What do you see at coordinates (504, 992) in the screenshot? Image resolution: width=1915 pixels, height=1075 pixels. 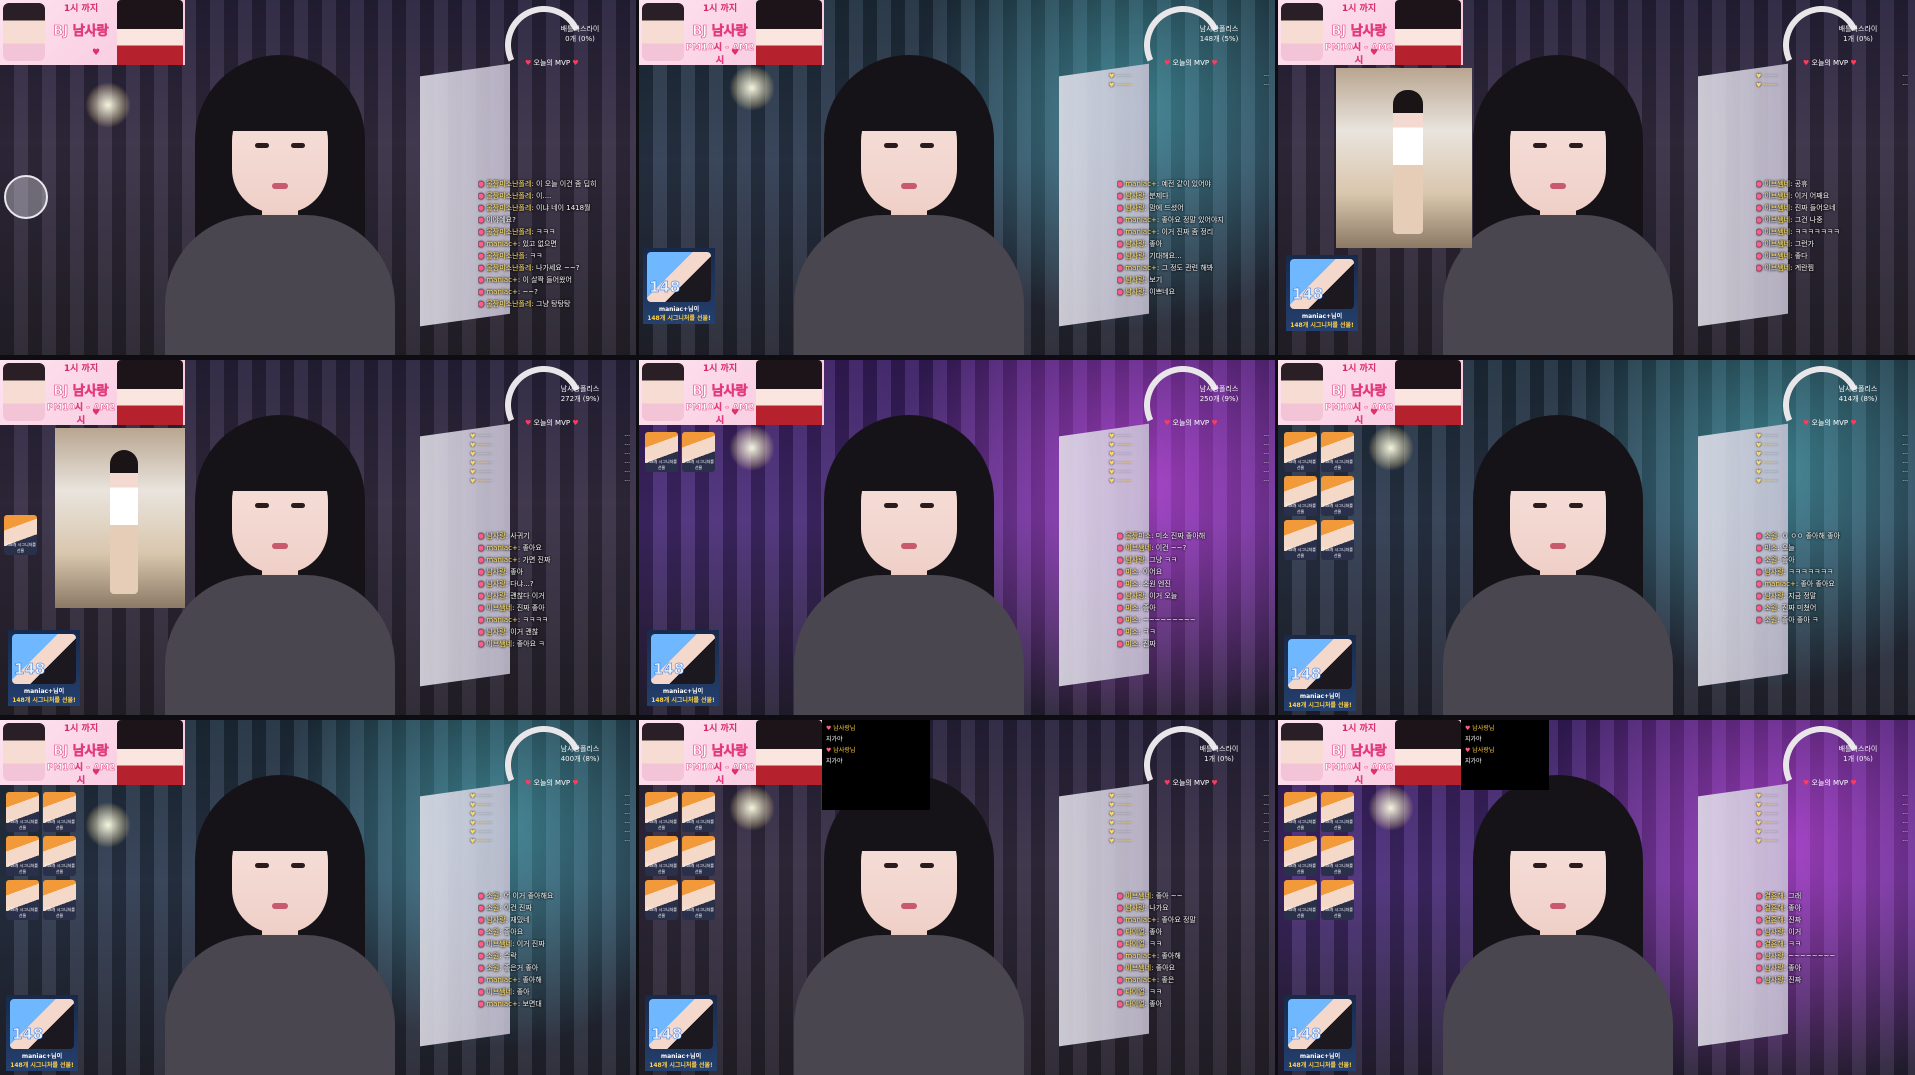 I see `chat-message: ● 이브쌤네: 좋아` at bounding box center [504, 992].